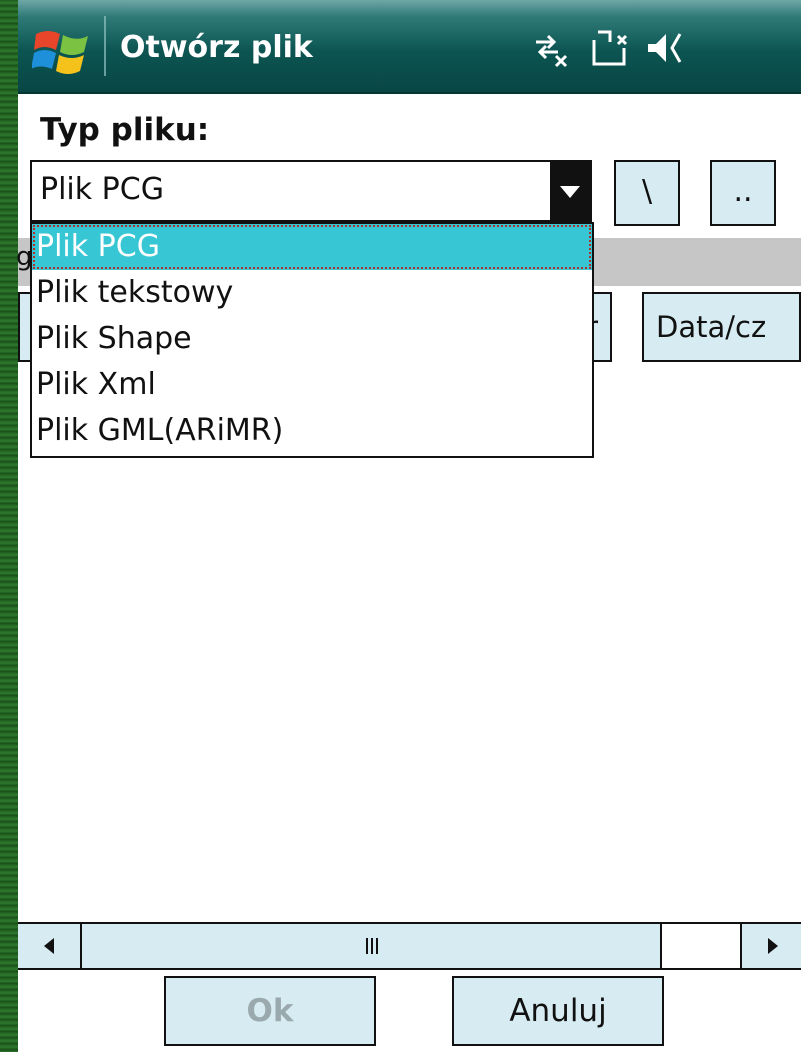 The width and height of the screenshot is (801, 1052). I want to click on horizontal-scrollbar, so click(409, 946).